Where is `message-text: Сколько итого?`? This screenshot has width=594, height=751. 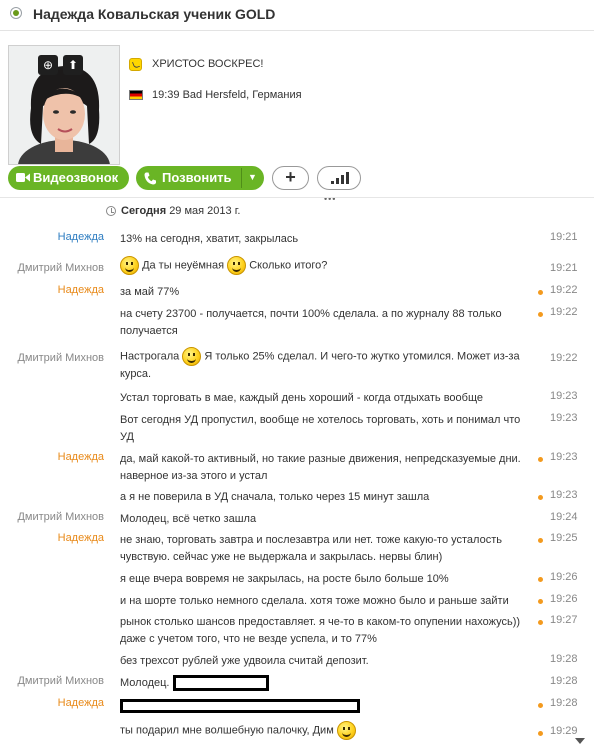 message-text: Сколько итого? is located at coordinates (288, 265).